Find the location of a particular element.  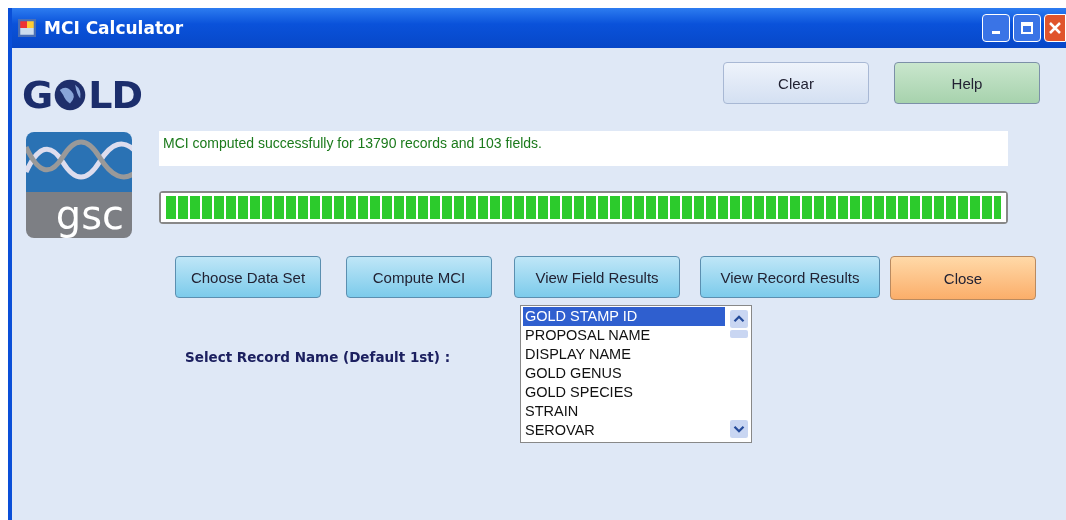

gsc-logo: gsc is located at coordinates (79, 185).